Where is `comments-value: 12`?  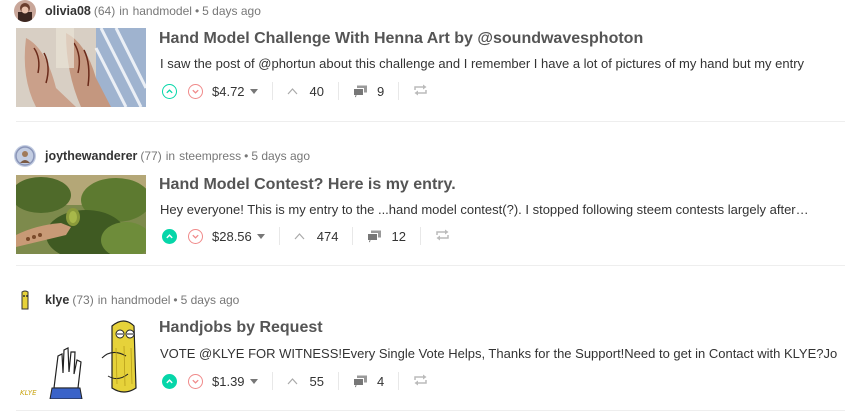 comments-value: 12 is located at coordinates (398, 236).